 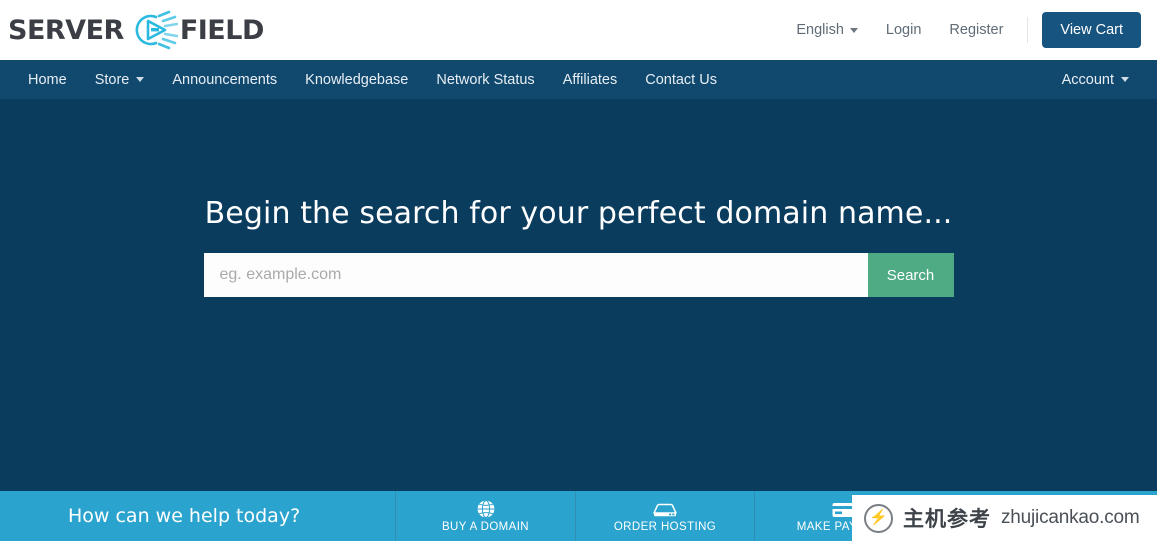 I want to click on watermark-overlay-cn-text: 主机参考, so click(x=947, y=519).